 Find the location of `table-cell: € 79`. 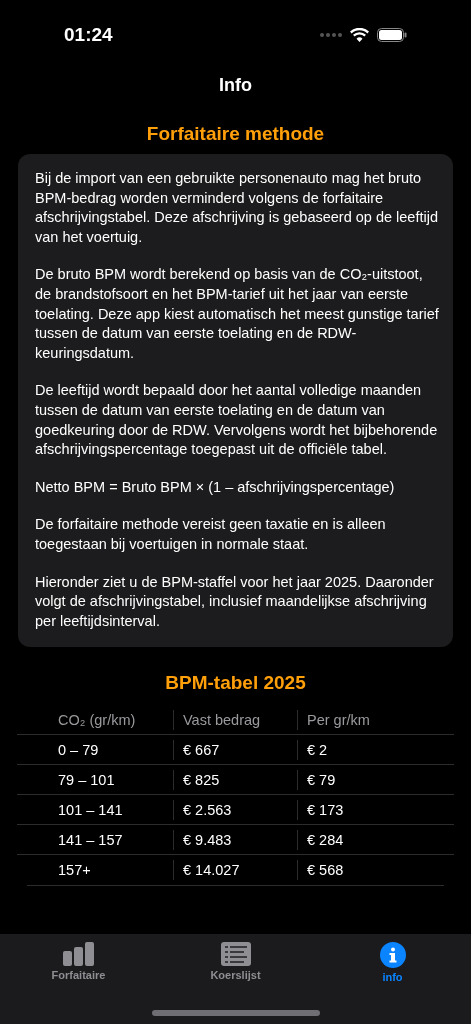

table-cell: € 79 is located at coordinates (375, 779).